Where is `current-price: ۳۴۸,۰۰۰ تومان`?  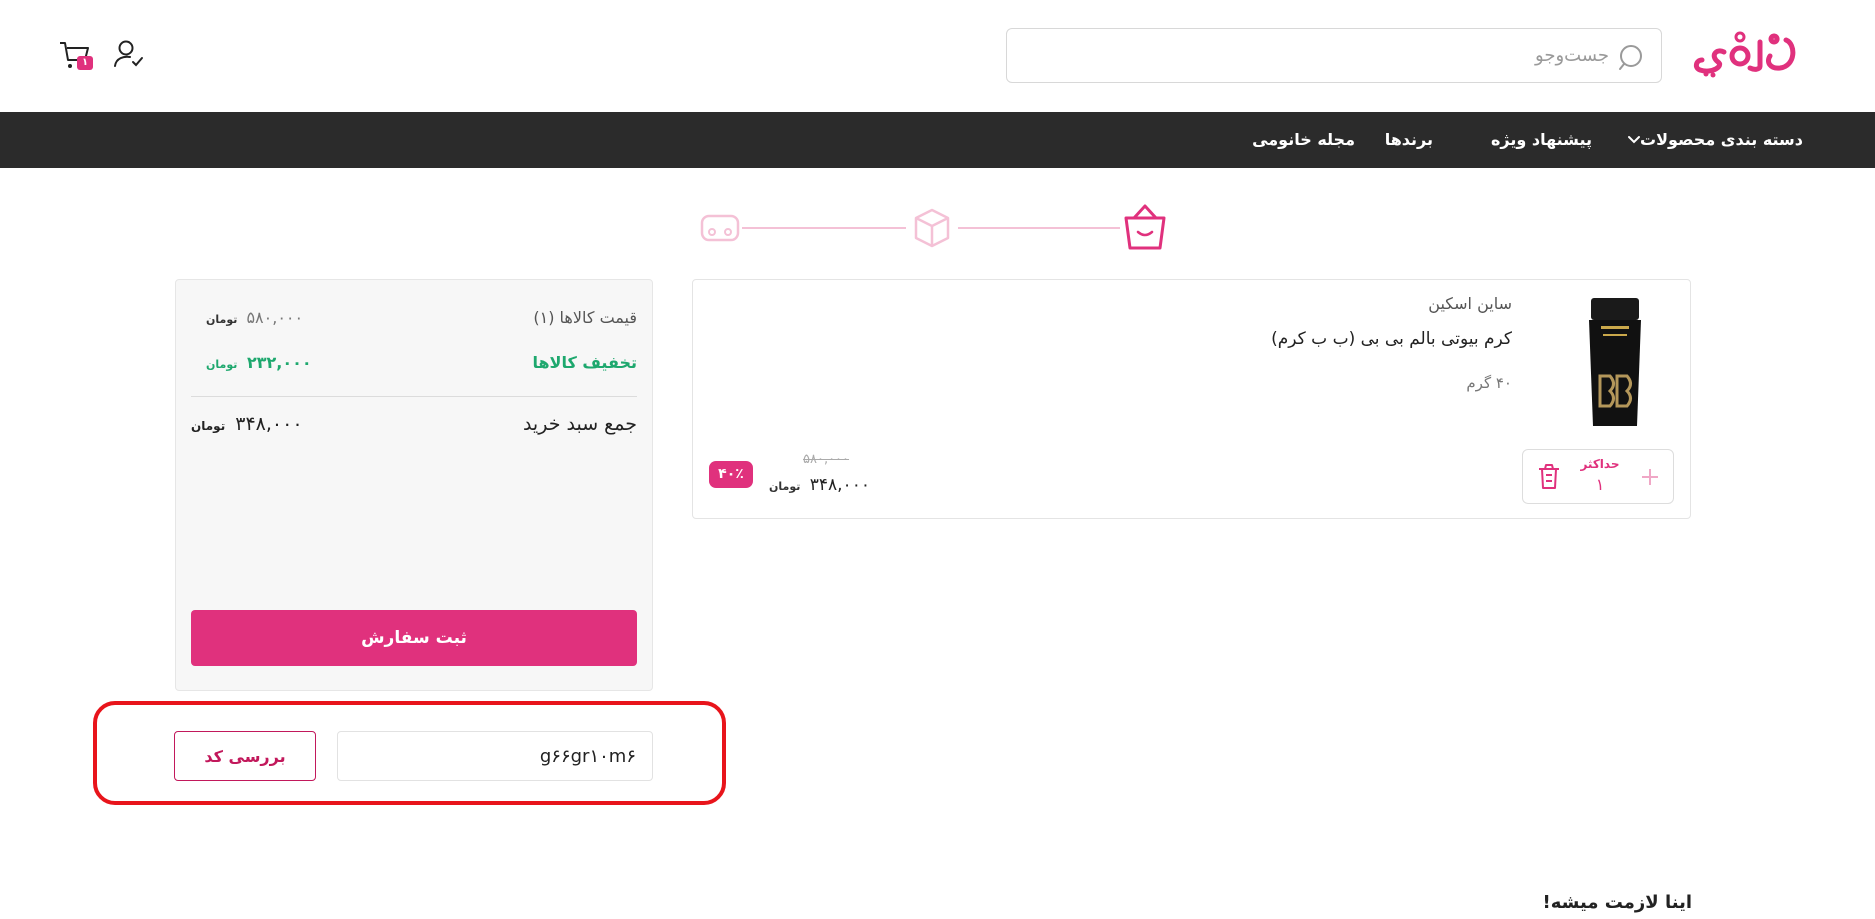 current-price: ۳۴۸,۰۰۰ تومان is located at coordinates (819, 485).